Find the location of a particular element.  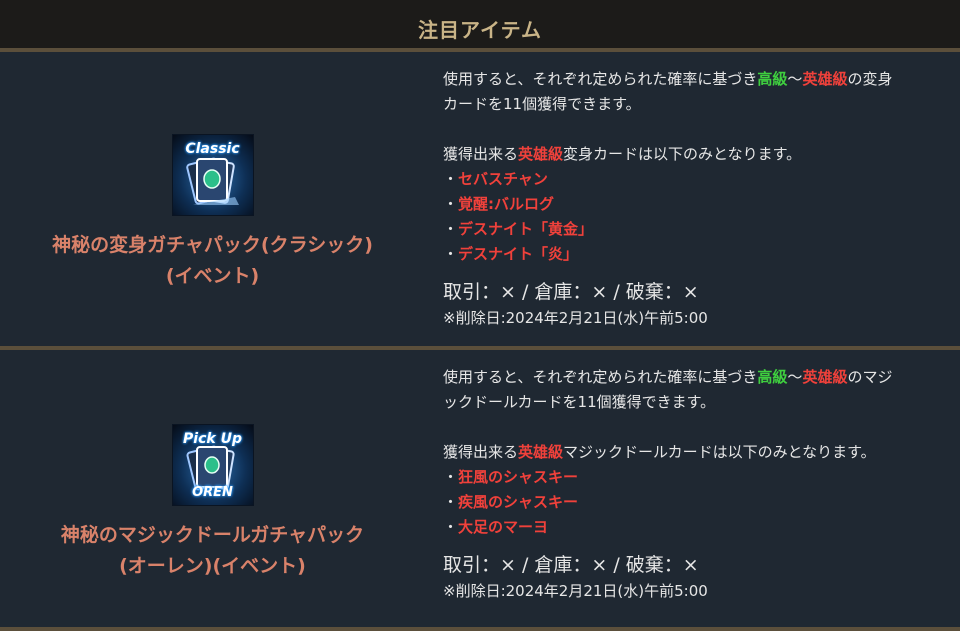

card-name: セバスチャン is located at coordinates (503, 179).